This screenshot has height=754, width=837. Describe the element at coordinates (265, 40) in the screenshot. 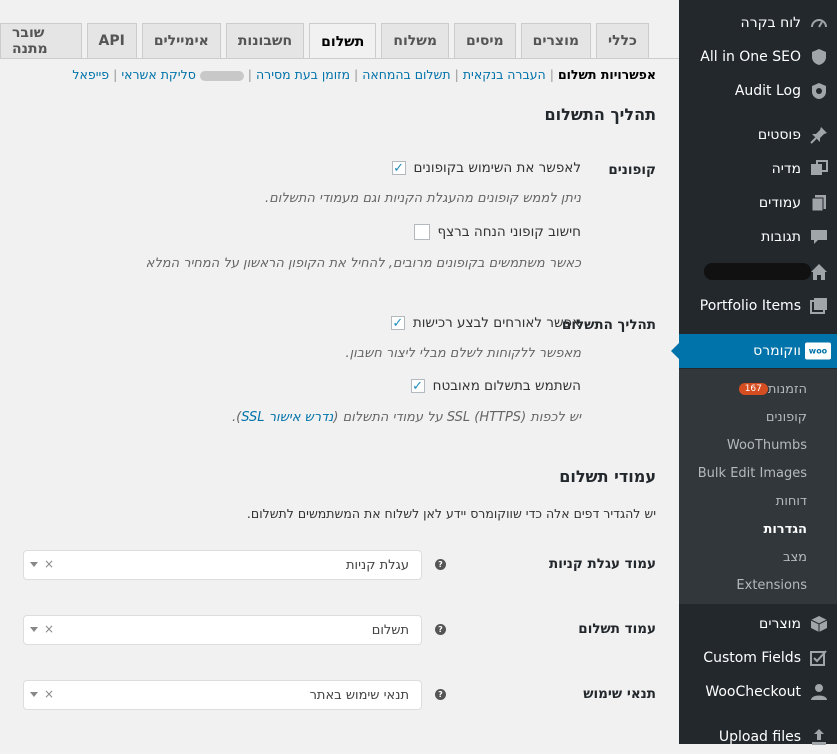

I see `tab-accounts: חשבונות` at that location.